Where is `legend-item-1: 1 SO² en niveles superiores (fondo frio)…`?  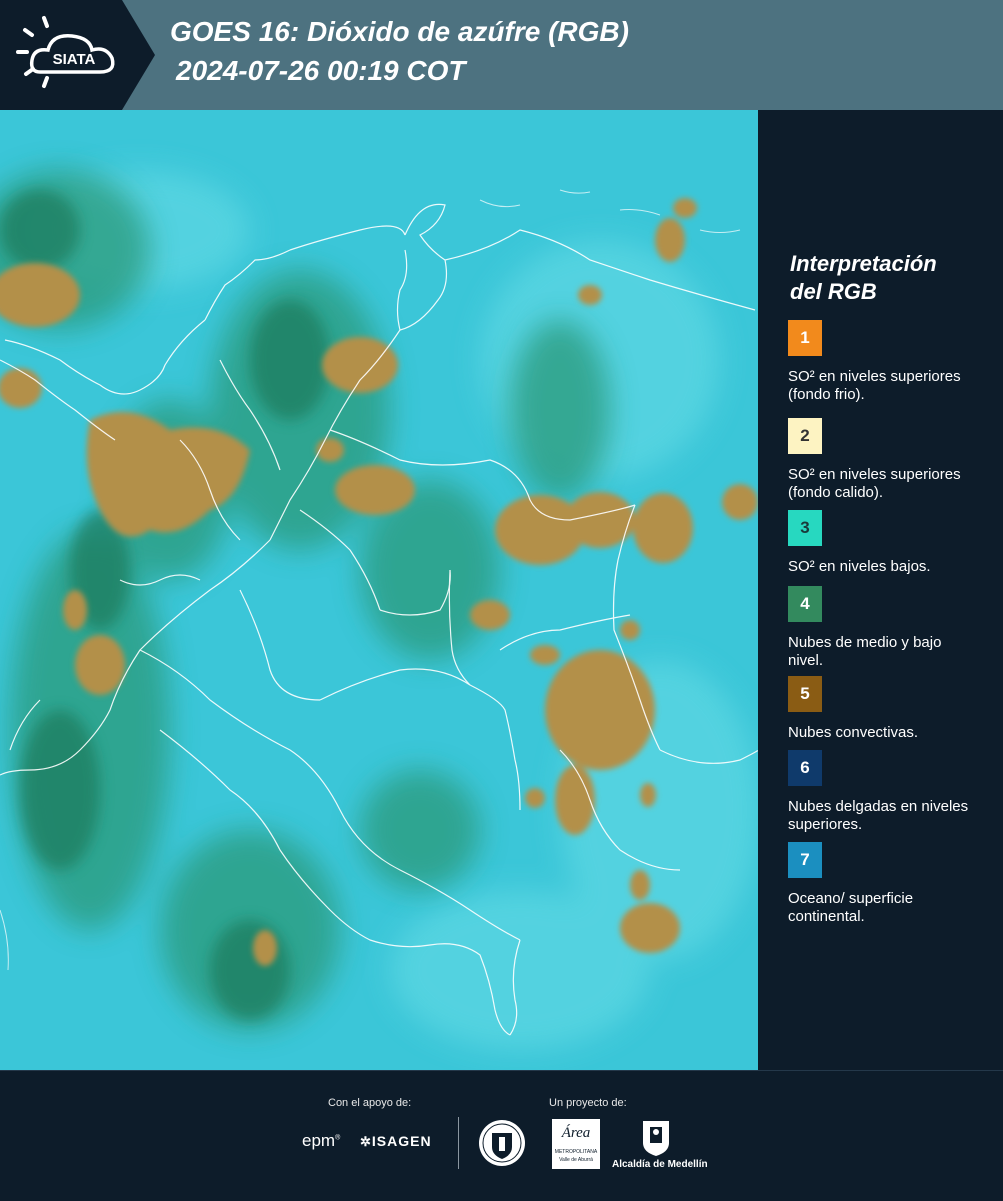
legend-item-1: 1 SO² en niveles superiores (fondo frio)… is located at coordinates (888, 362).